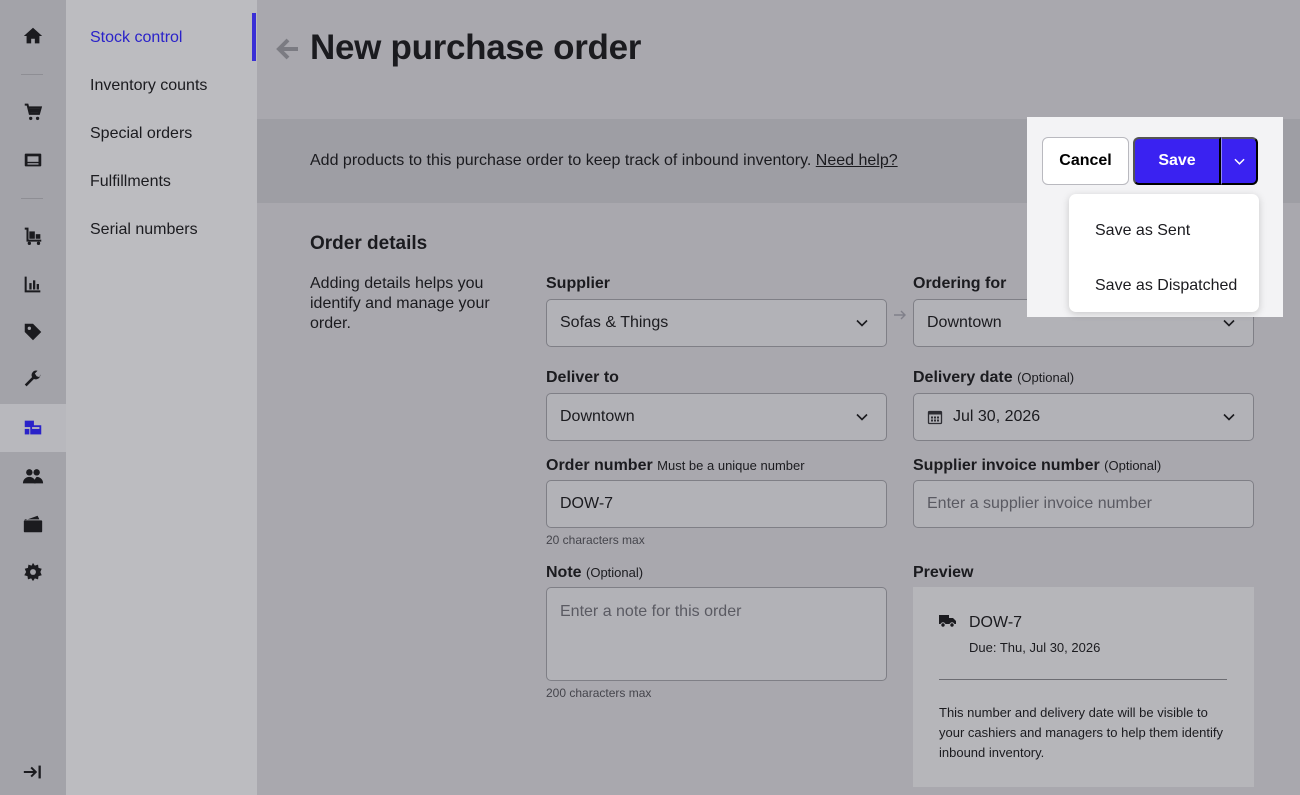  What do you see at coordinates (1164, 253) in the screenshot?
I see `save-options-menu: Save as Sent Save as Dispatched` at bounding box center [1164, 253].